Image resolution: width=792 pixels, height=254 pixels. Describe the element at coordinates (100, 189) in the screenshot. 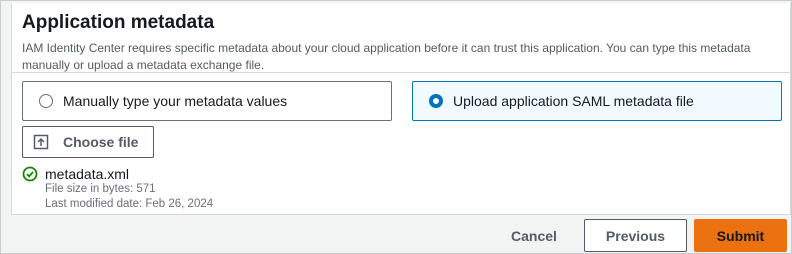

I see `file-size: File size in bytes: 571` at that location.